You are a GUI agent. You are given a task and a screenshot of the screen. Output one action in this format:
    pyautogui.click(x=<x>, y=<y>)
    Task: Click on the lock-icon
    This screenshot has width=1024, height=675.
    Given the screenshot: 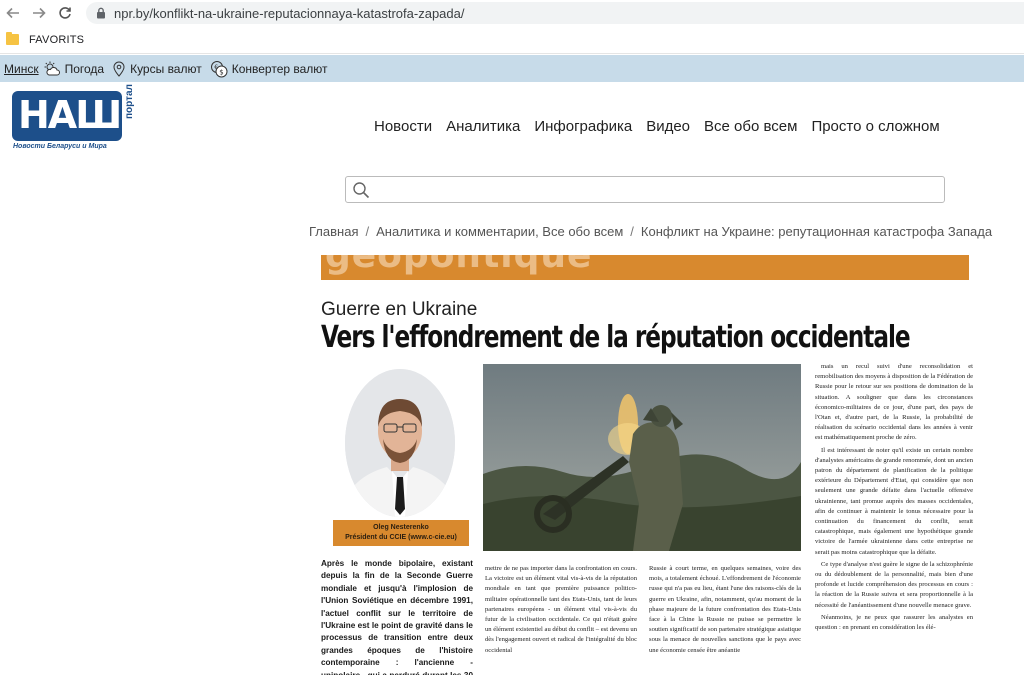 What is the action you would take?
    pyautogui.click(x=101, y=13)
    